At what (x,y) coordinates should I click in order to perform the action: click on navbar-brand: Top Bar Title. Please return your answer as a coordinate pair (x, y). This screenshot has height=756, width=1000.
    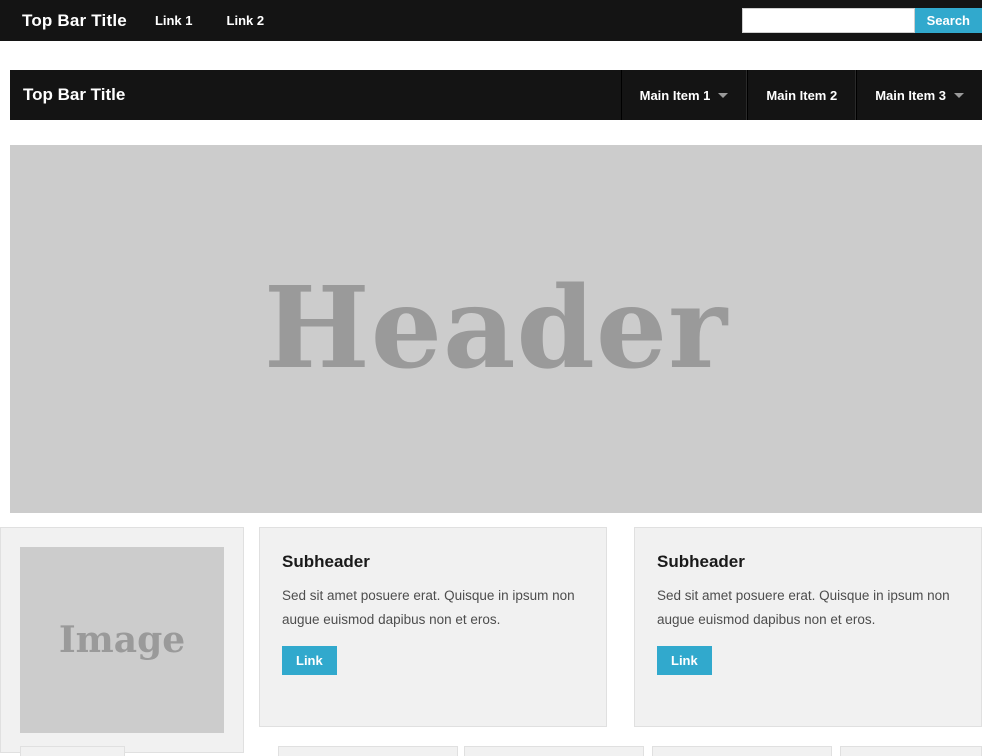
    Looking at the image, I should click on (74, 95).